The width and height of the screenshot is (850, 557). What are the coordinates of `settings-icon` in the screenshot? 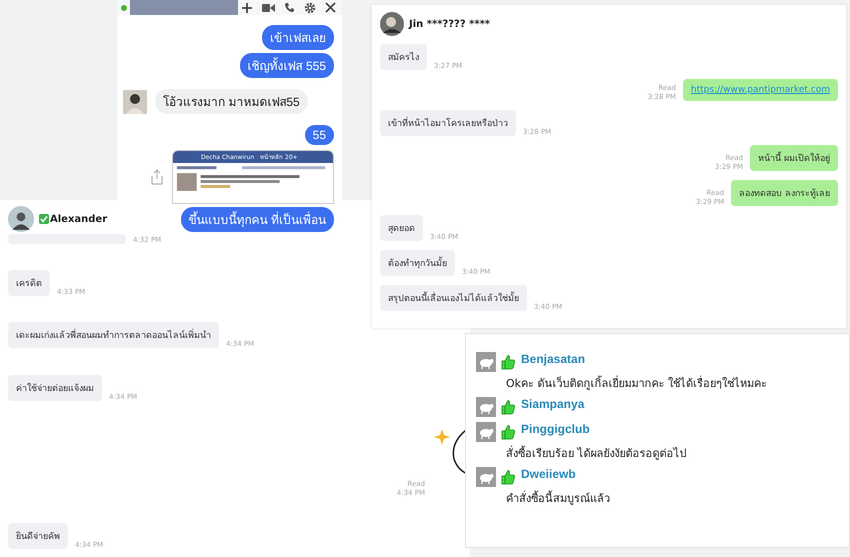 It's located at (310, 8).